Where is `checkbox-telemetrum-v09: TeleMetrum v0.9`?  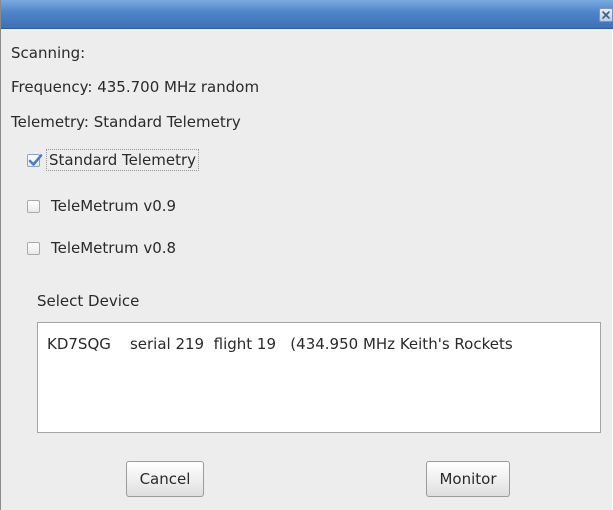
checkbox-telemetrum-v09: TeleMetrum v0.9 is located at coordinates (102, 206).